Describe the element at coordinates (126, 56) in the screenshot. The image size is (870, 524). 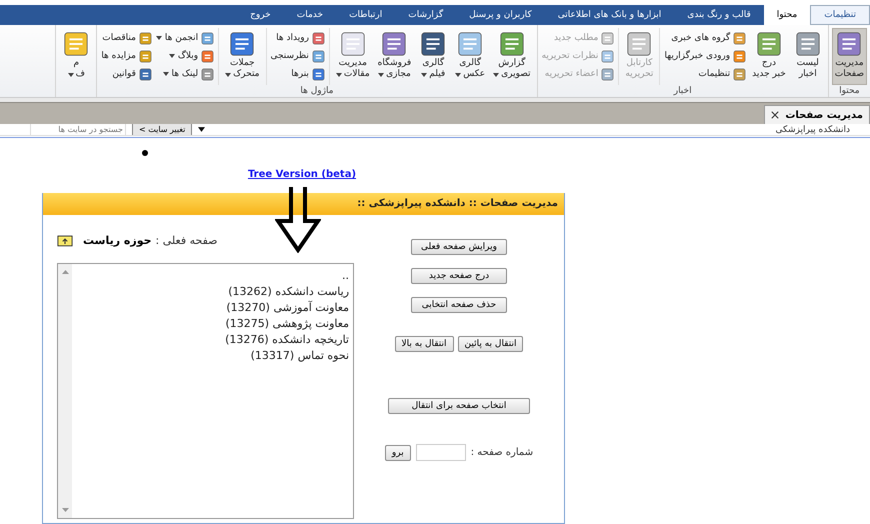
I see `ribbon-item: مزایده ها` at that location.